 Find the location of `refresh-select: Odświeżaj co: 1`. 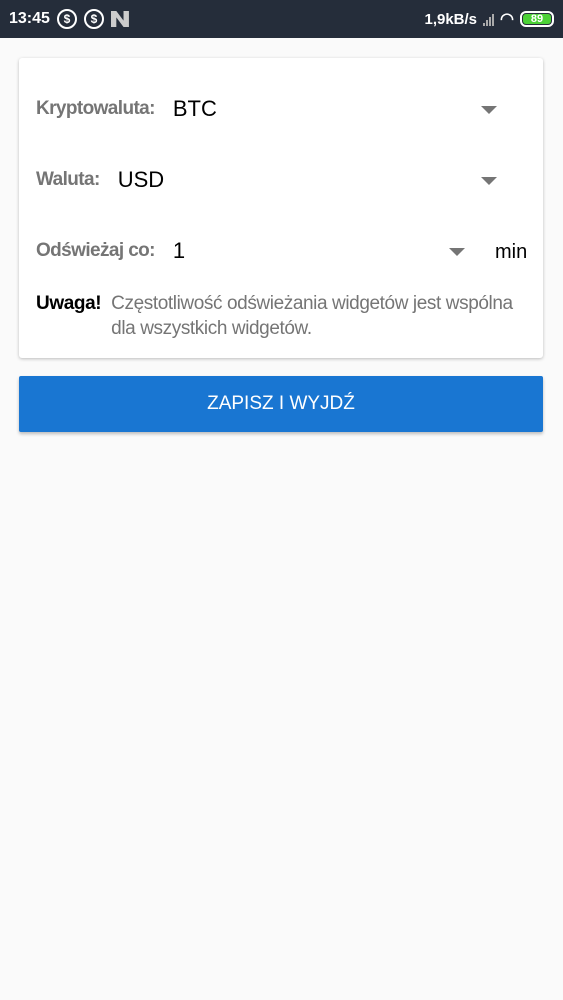

refresh-select: Odświeżaj co: 1 is located at coordinates (110, 251).